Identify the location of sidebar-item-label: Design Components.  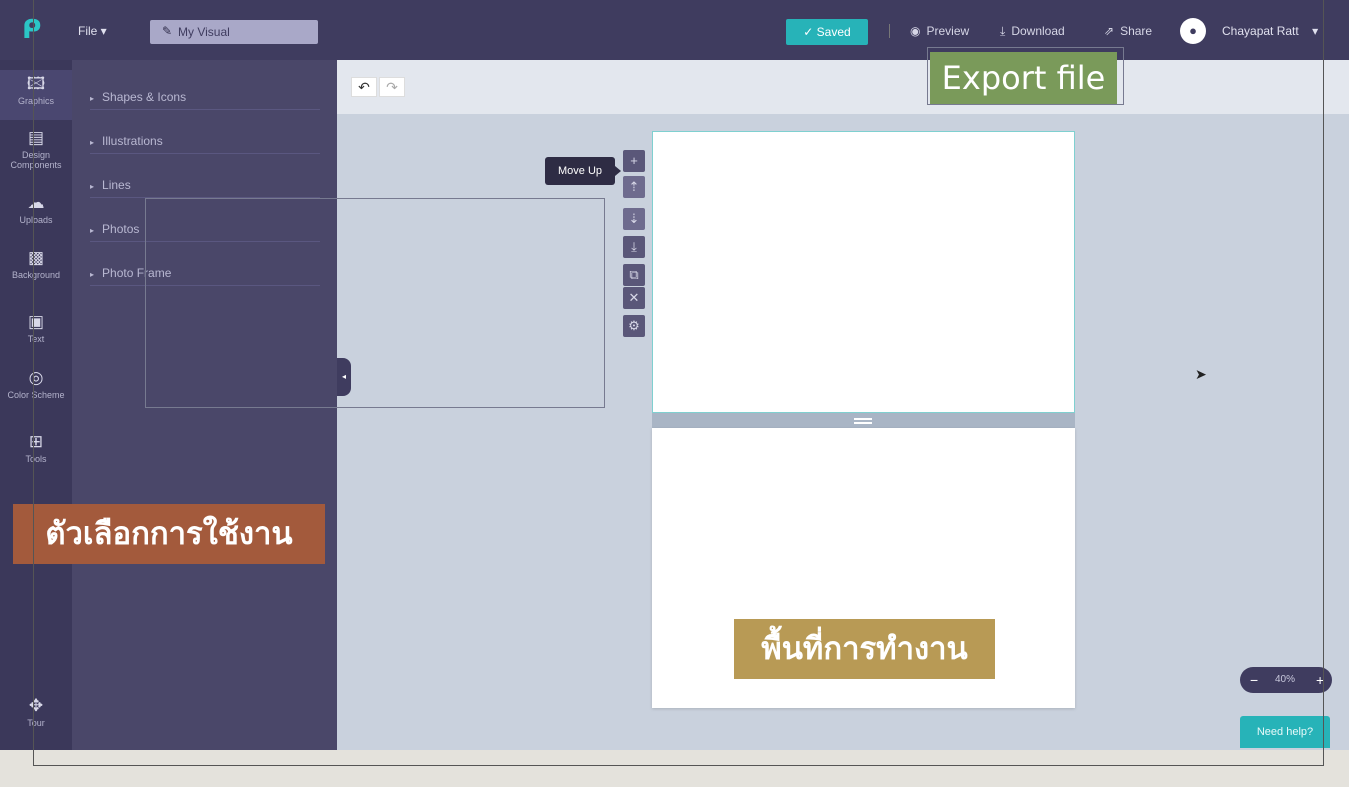
(36, 160).